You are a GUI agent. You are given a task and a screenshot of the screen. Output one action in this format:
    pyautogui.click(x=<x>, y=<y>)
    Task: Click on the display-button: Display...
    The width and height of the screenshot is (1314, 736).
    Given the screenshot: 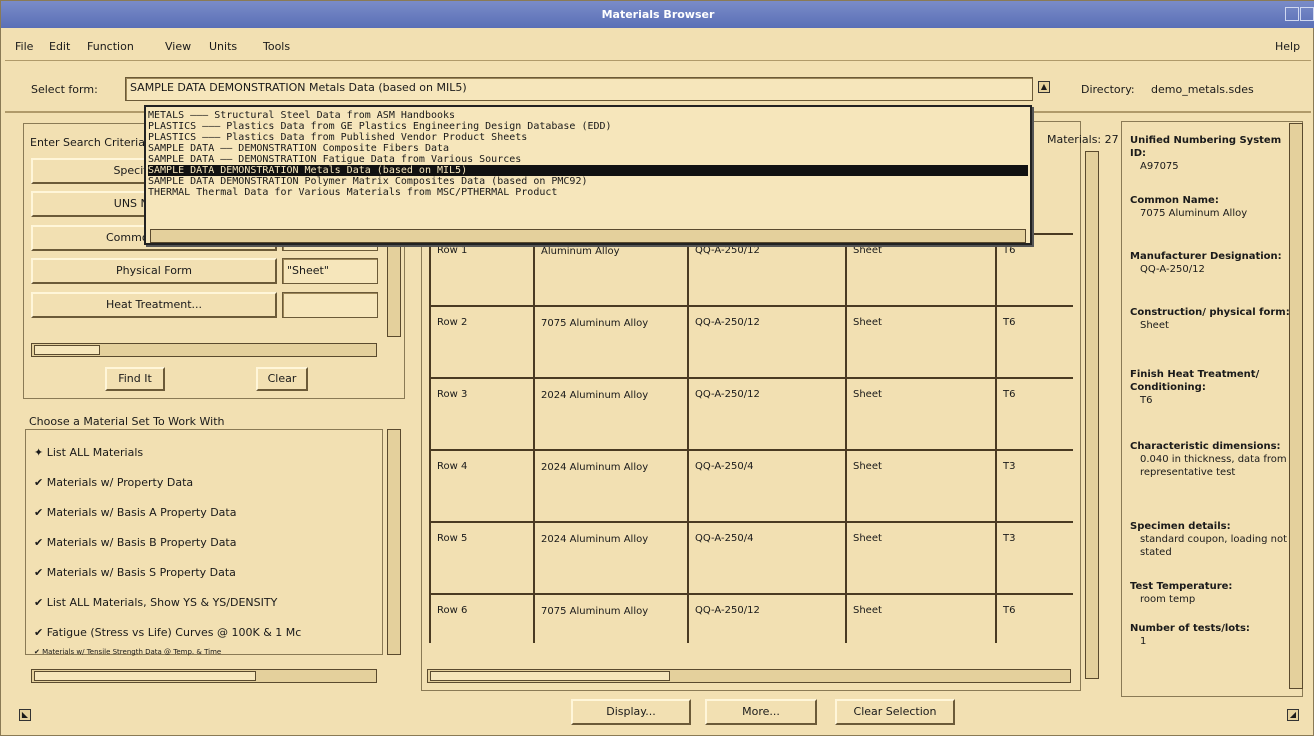 What is the action you would take?
    pyautogui.click(x=631, y=712)
    